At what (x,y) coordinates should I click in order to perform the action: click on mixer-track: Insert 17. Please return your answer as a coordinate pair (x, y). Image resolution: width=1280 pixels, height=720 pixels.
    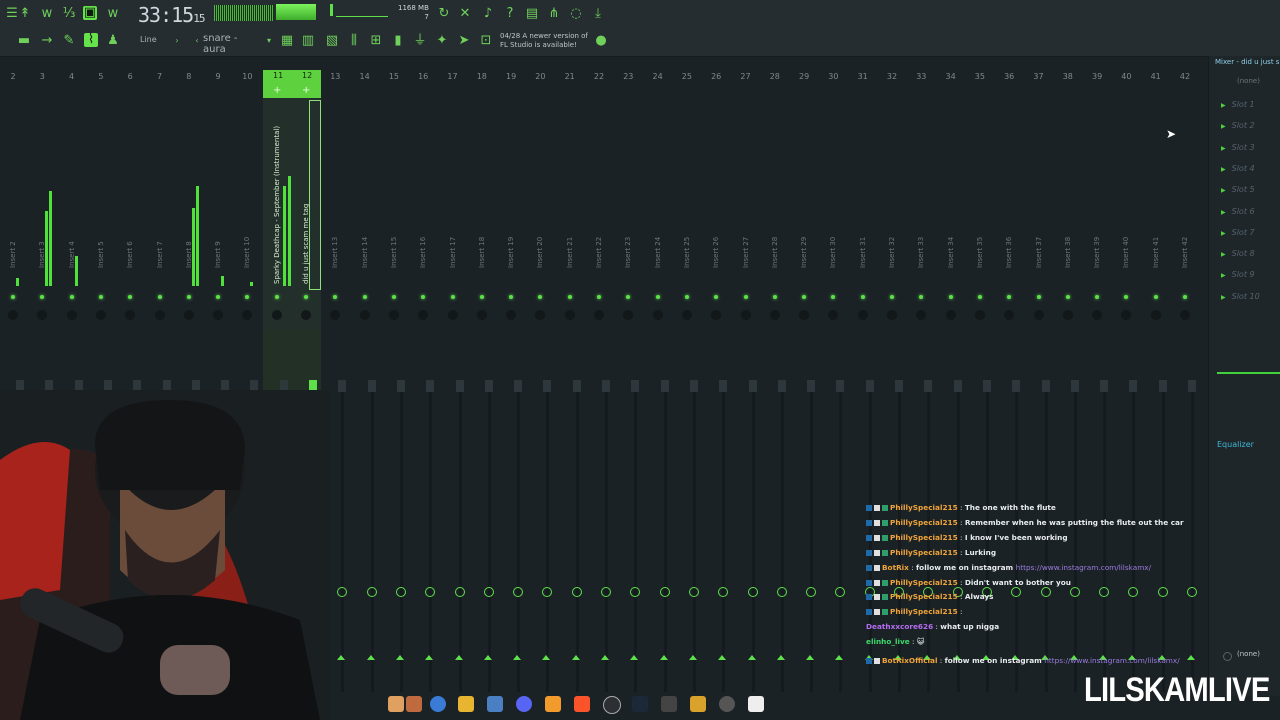
    Looking at the image, I should click on (453, 218).